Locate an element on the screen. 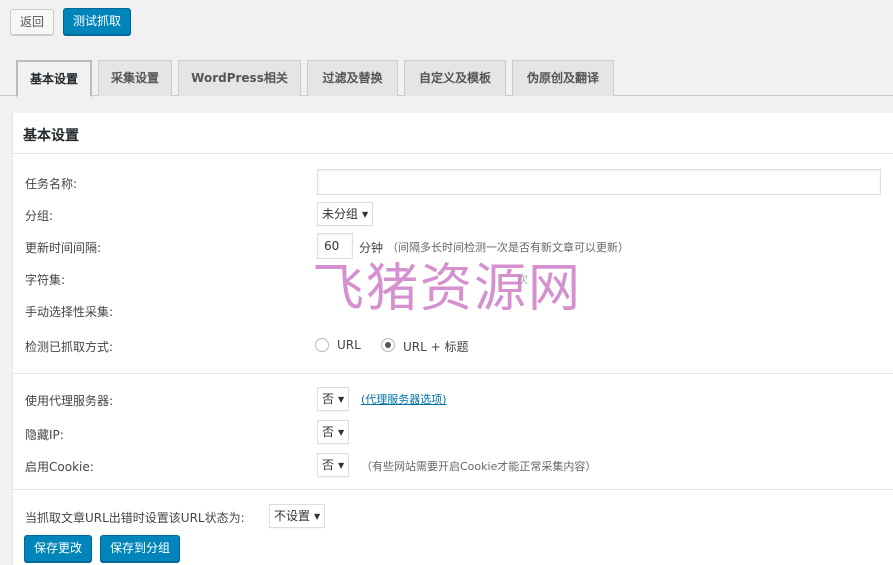  hide-ip-select: 否 ▼ is located at coordinates (333, 432).